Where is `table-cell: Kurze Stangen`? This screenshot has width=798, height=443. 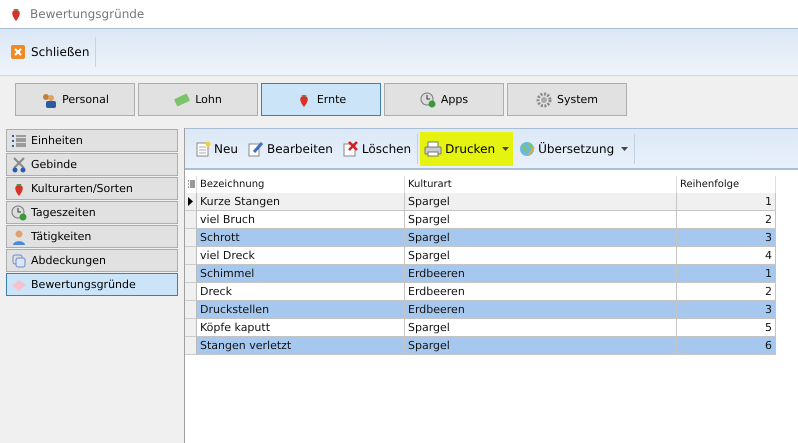
table-cell: Kurze Stangen is located at coordinates (301, 202).